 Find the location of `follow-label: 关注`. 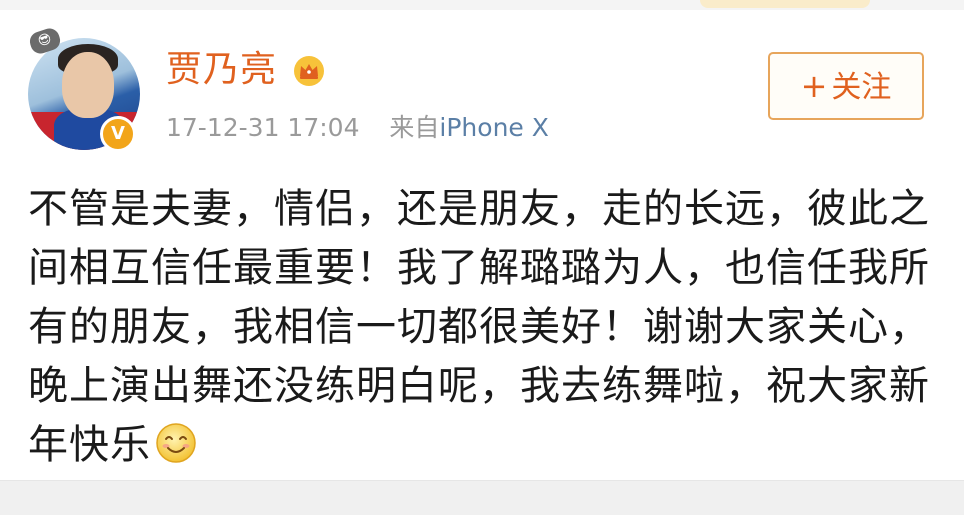

follow-label: 关注 is located at coordinates (861, 87).